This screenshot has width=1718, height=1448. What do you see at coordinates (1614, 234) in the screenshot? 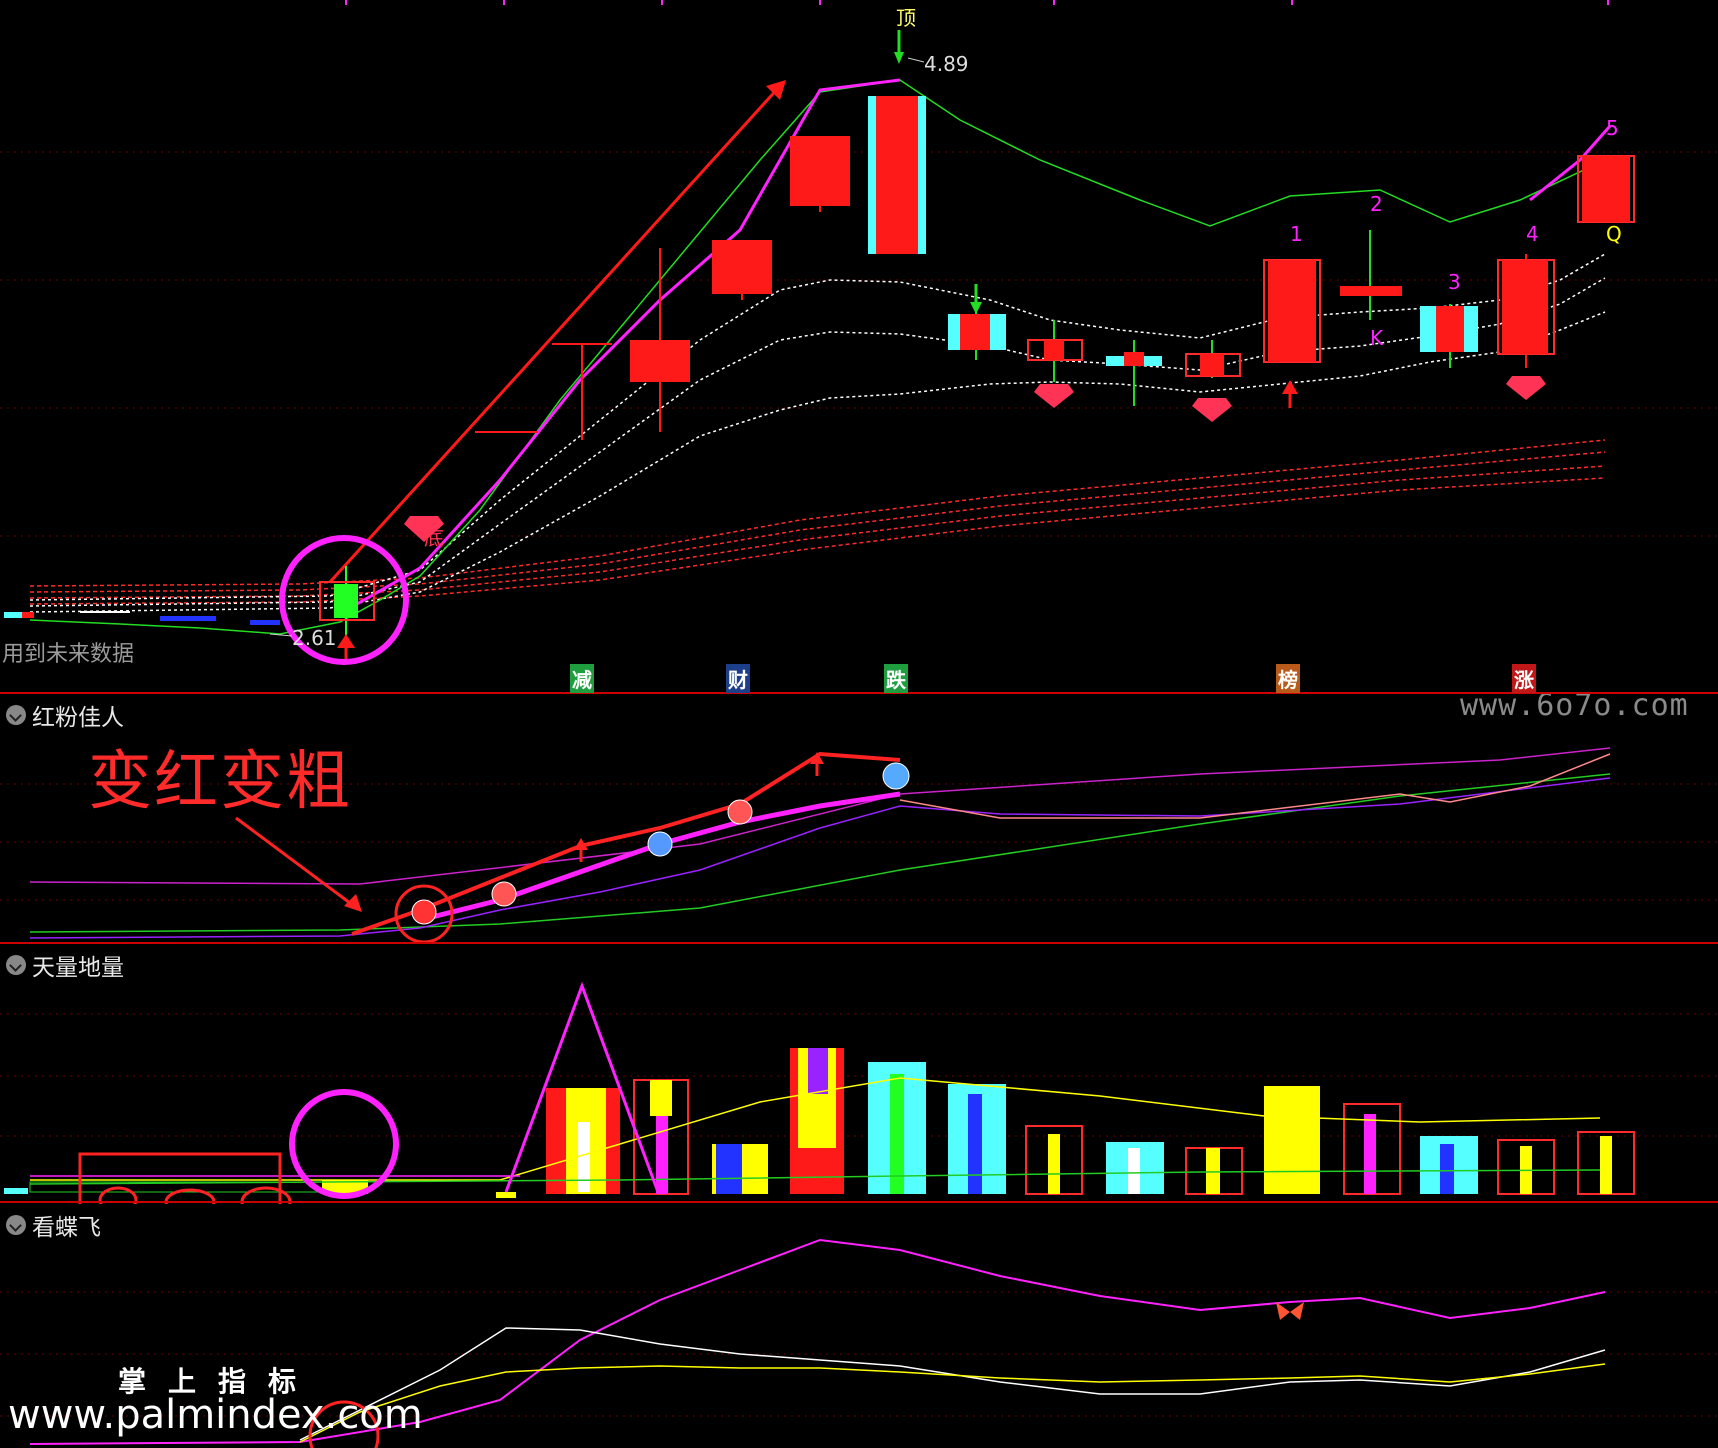
I see `q-label: Q` at bounding box center [1614, 234].